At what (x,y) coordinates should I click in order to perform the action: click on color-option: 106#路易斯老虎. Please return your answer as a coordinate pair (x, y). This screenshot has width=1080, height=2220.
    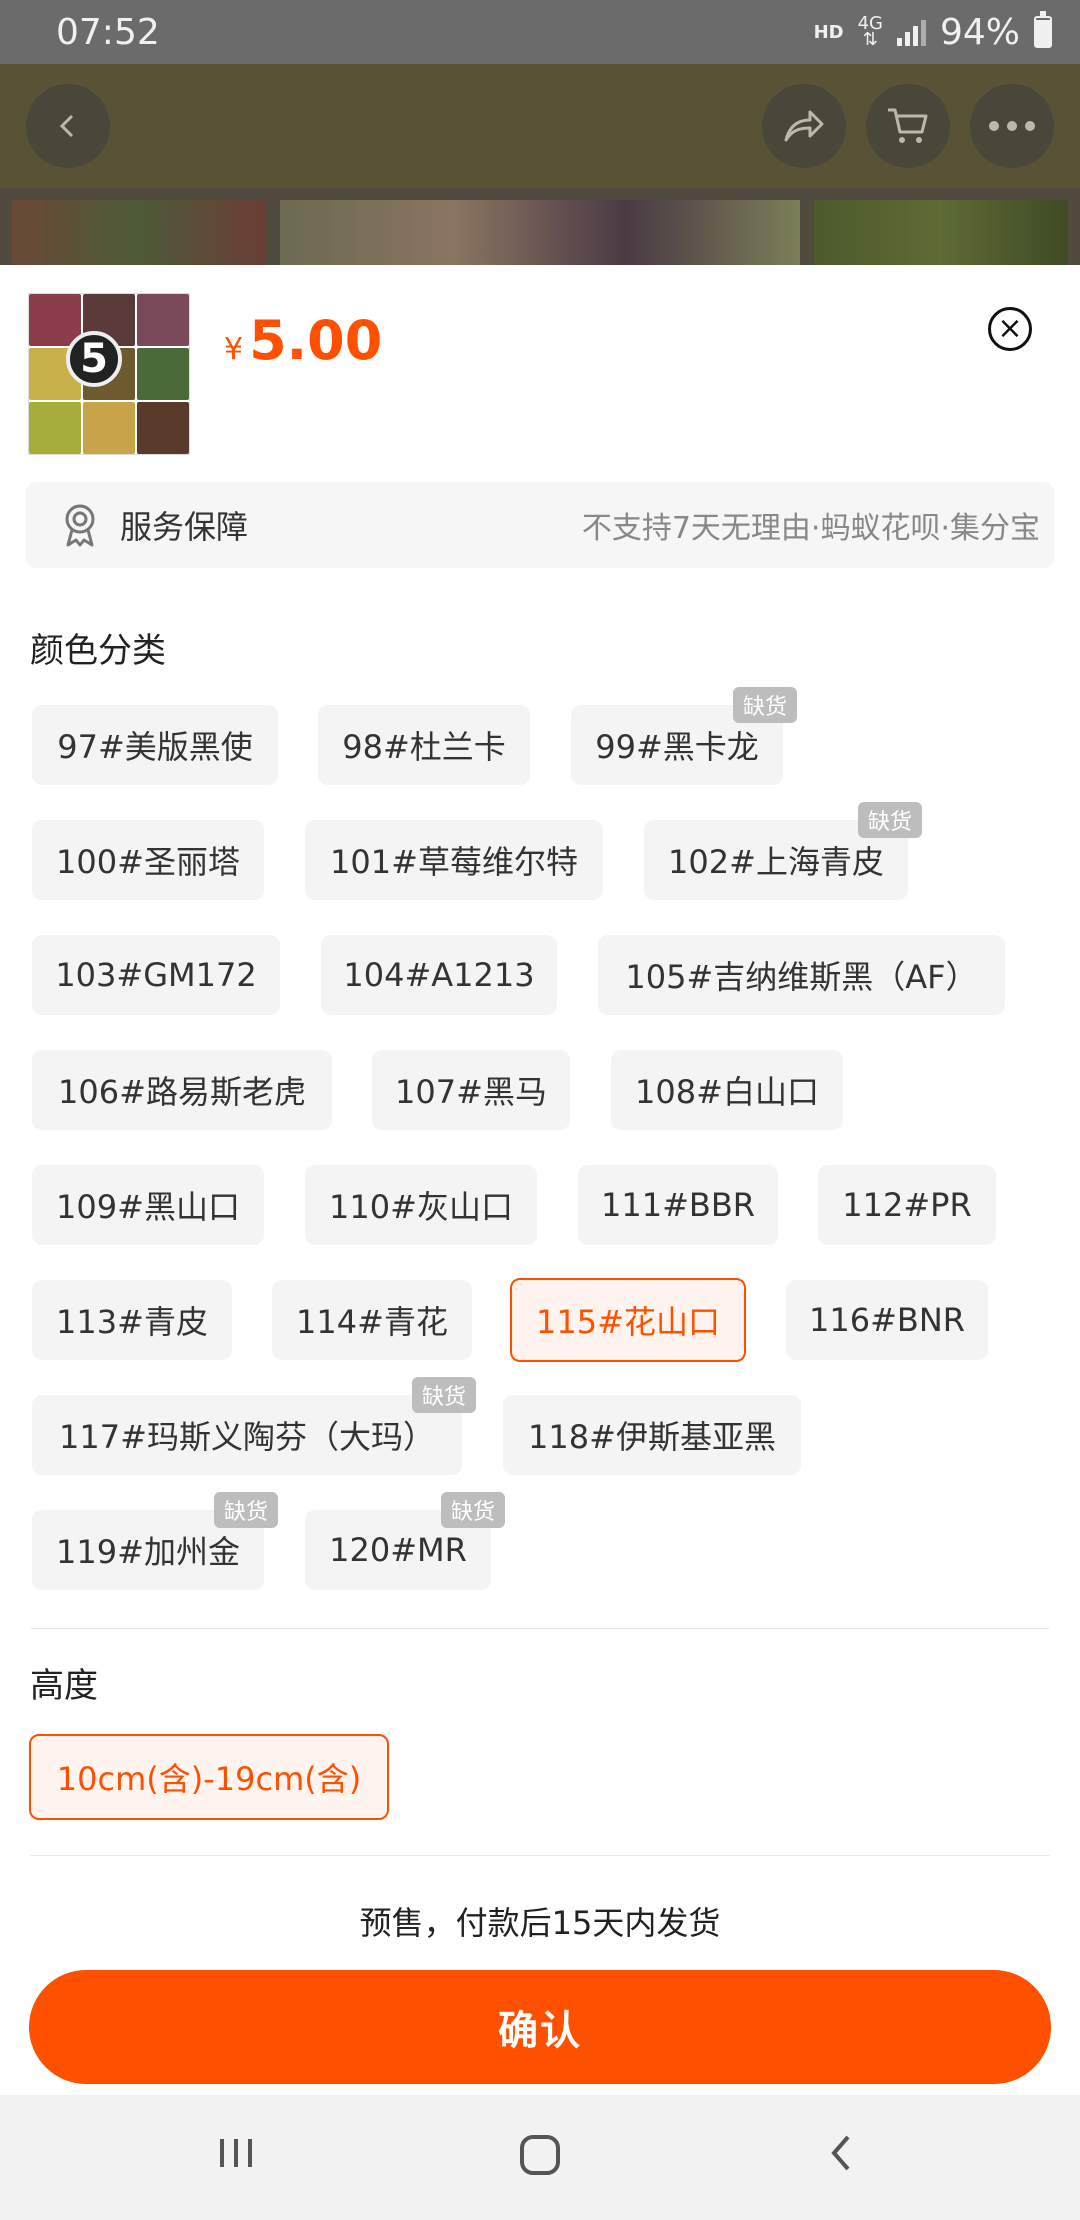
    Looking at the image, I should click on (182, 1090).